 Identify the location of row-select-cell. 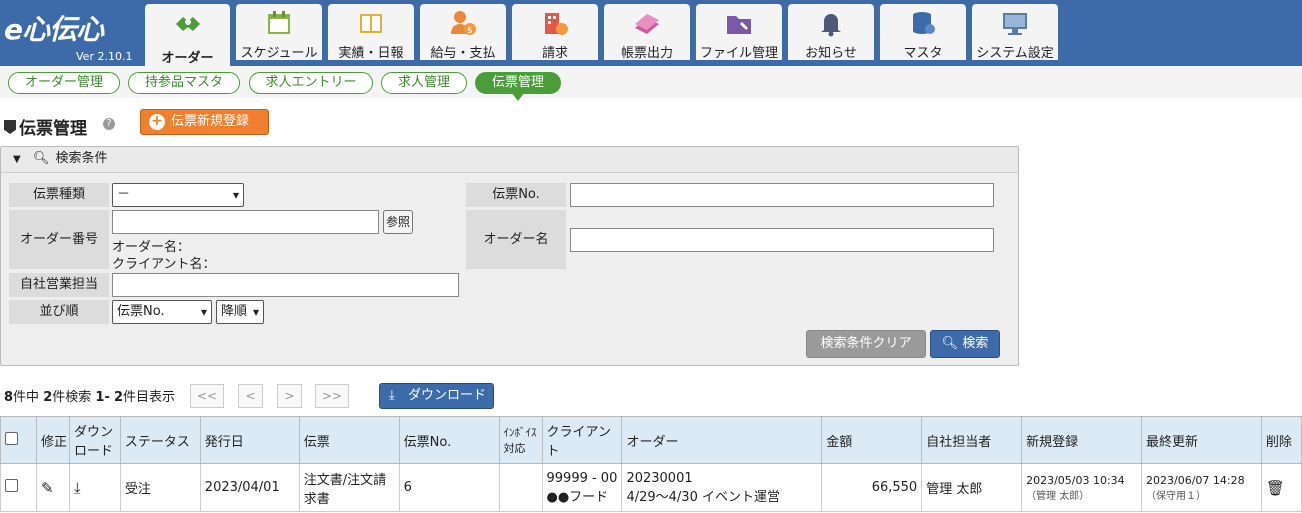
(18, 487).